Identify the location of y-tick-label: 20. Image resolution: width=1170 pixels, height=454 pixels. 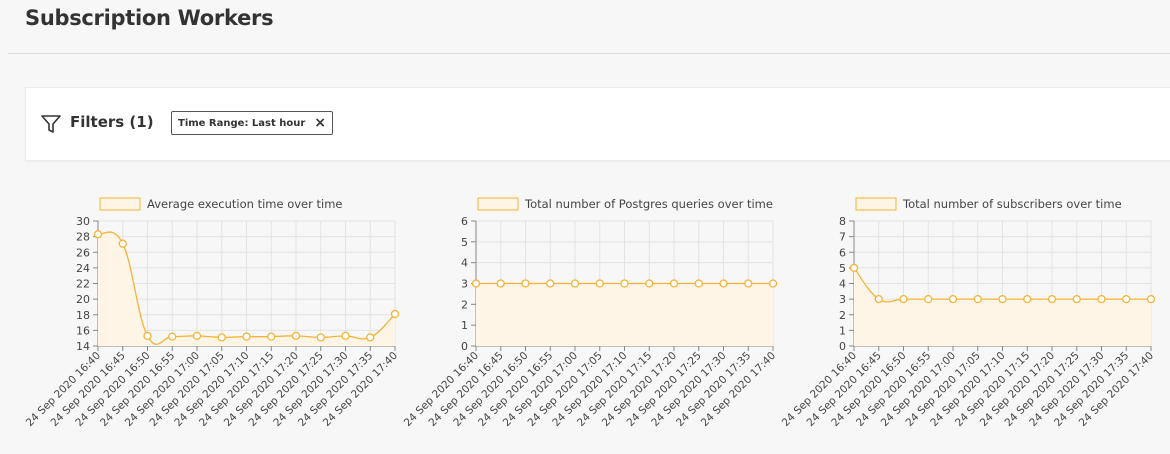
(83, 299).